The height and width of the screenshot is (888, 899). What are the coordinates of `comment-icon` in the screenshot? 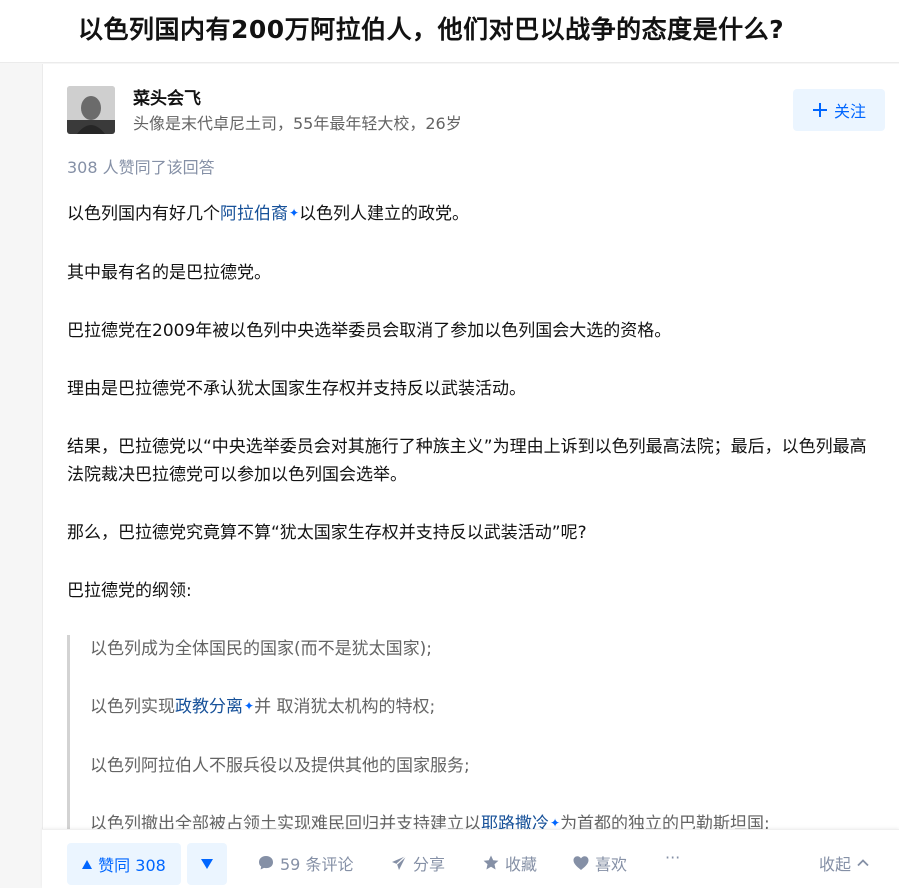 It's located at (266, 863).